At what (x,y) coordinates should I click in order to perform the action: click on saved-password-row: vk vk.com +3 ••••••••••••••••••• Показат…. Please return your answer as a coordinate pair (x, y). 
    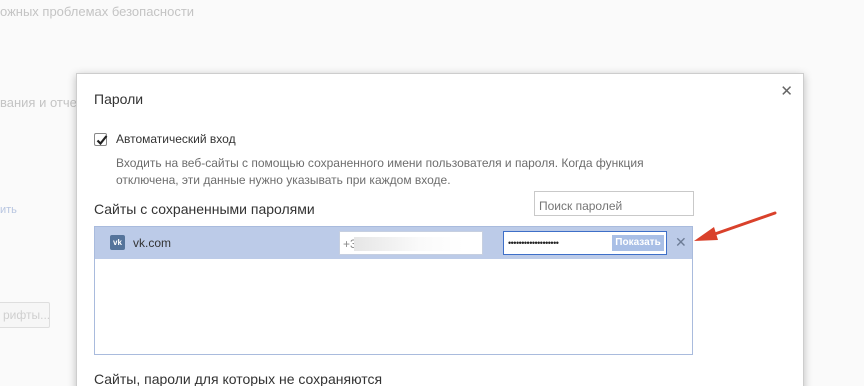
    Looking at the image, I should click on (393, 243).